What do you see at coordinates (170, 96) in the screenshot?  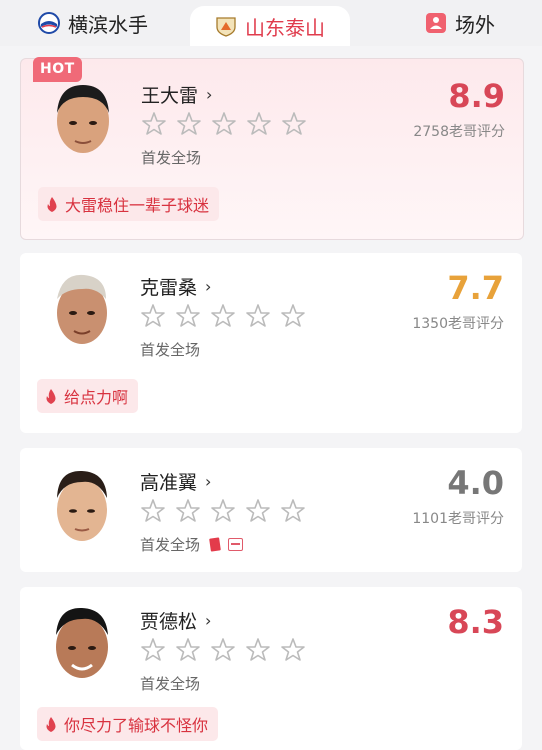 I see `player-name-text: 王大雷` at bounding box center [170, 96].